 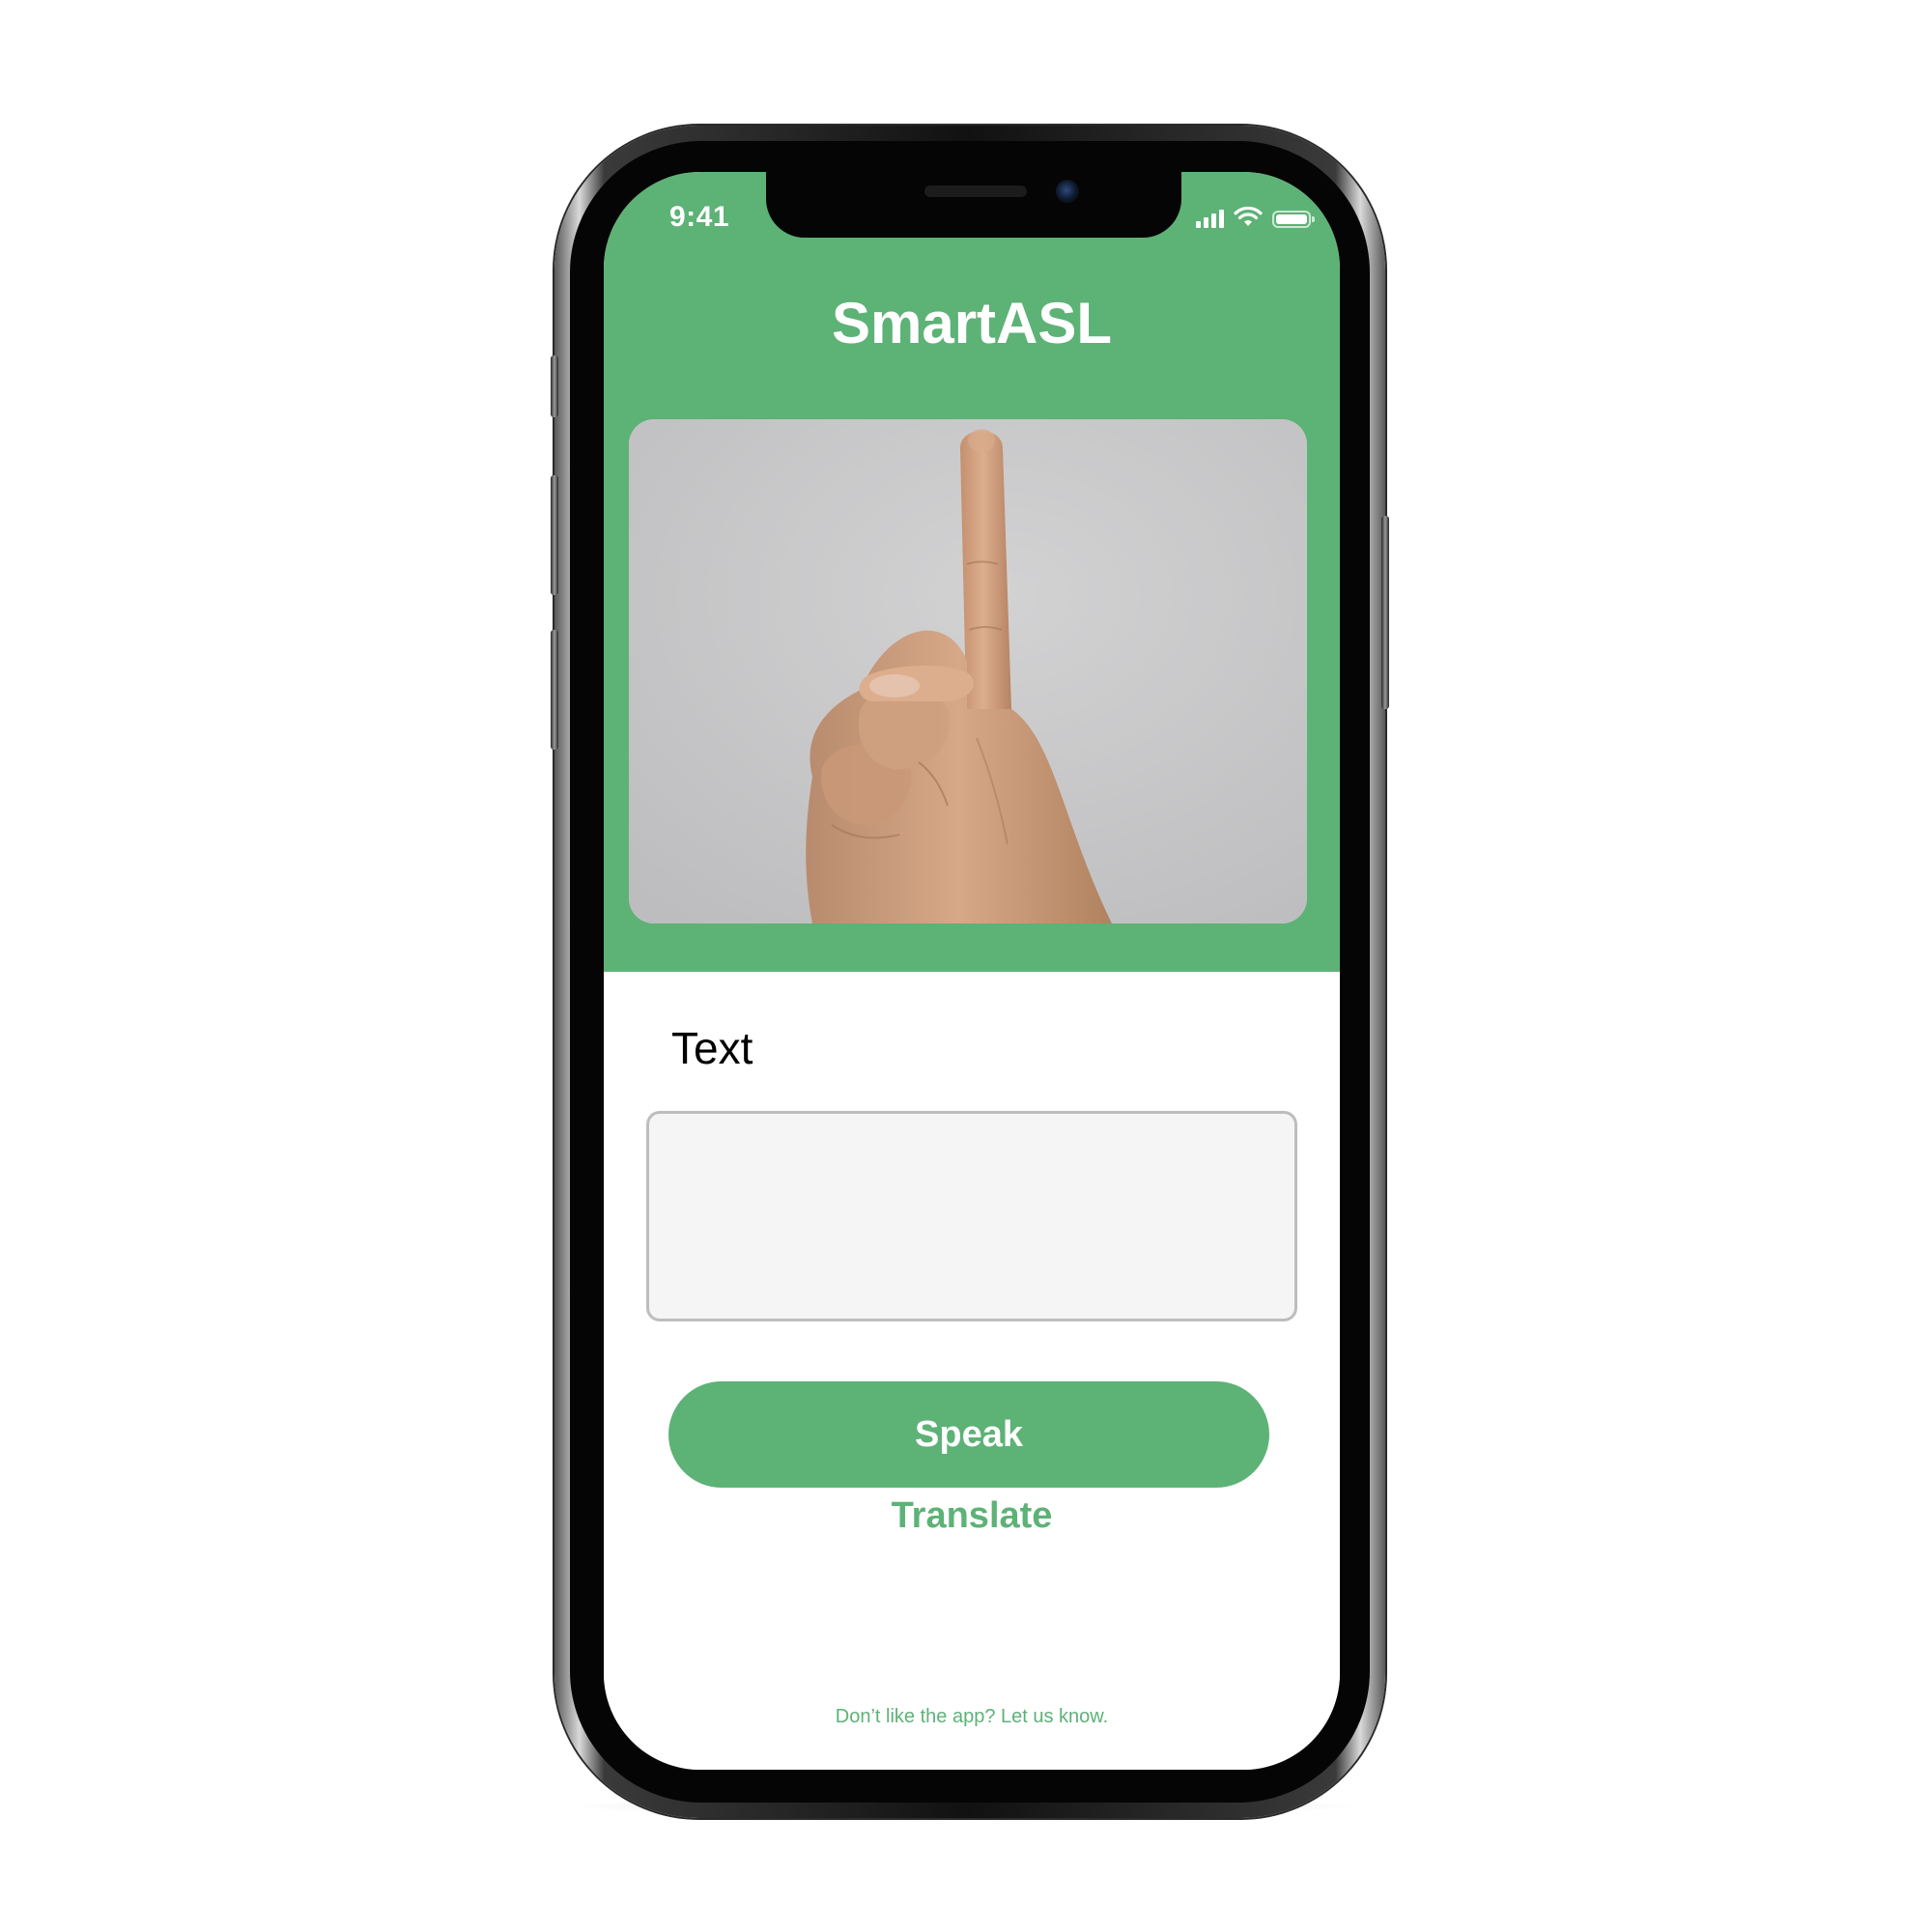 I want to click on app-title: SmartASL, so click(x=972, y=323).